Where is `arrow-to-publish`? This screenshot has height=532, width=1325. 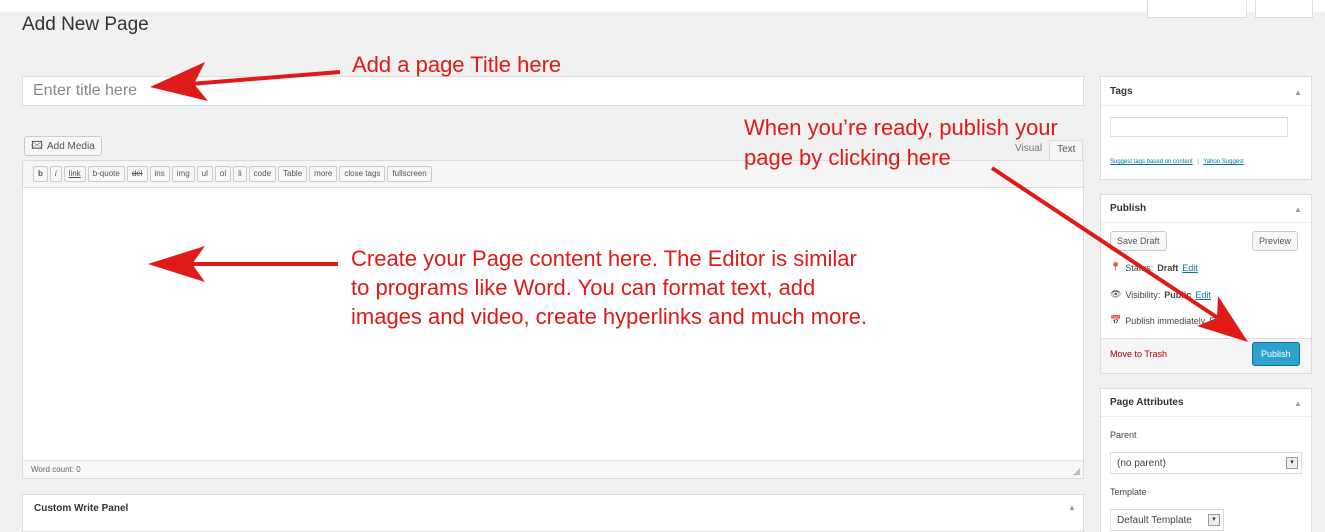 arrow-to-publish is located at coordinates (1119, 254).